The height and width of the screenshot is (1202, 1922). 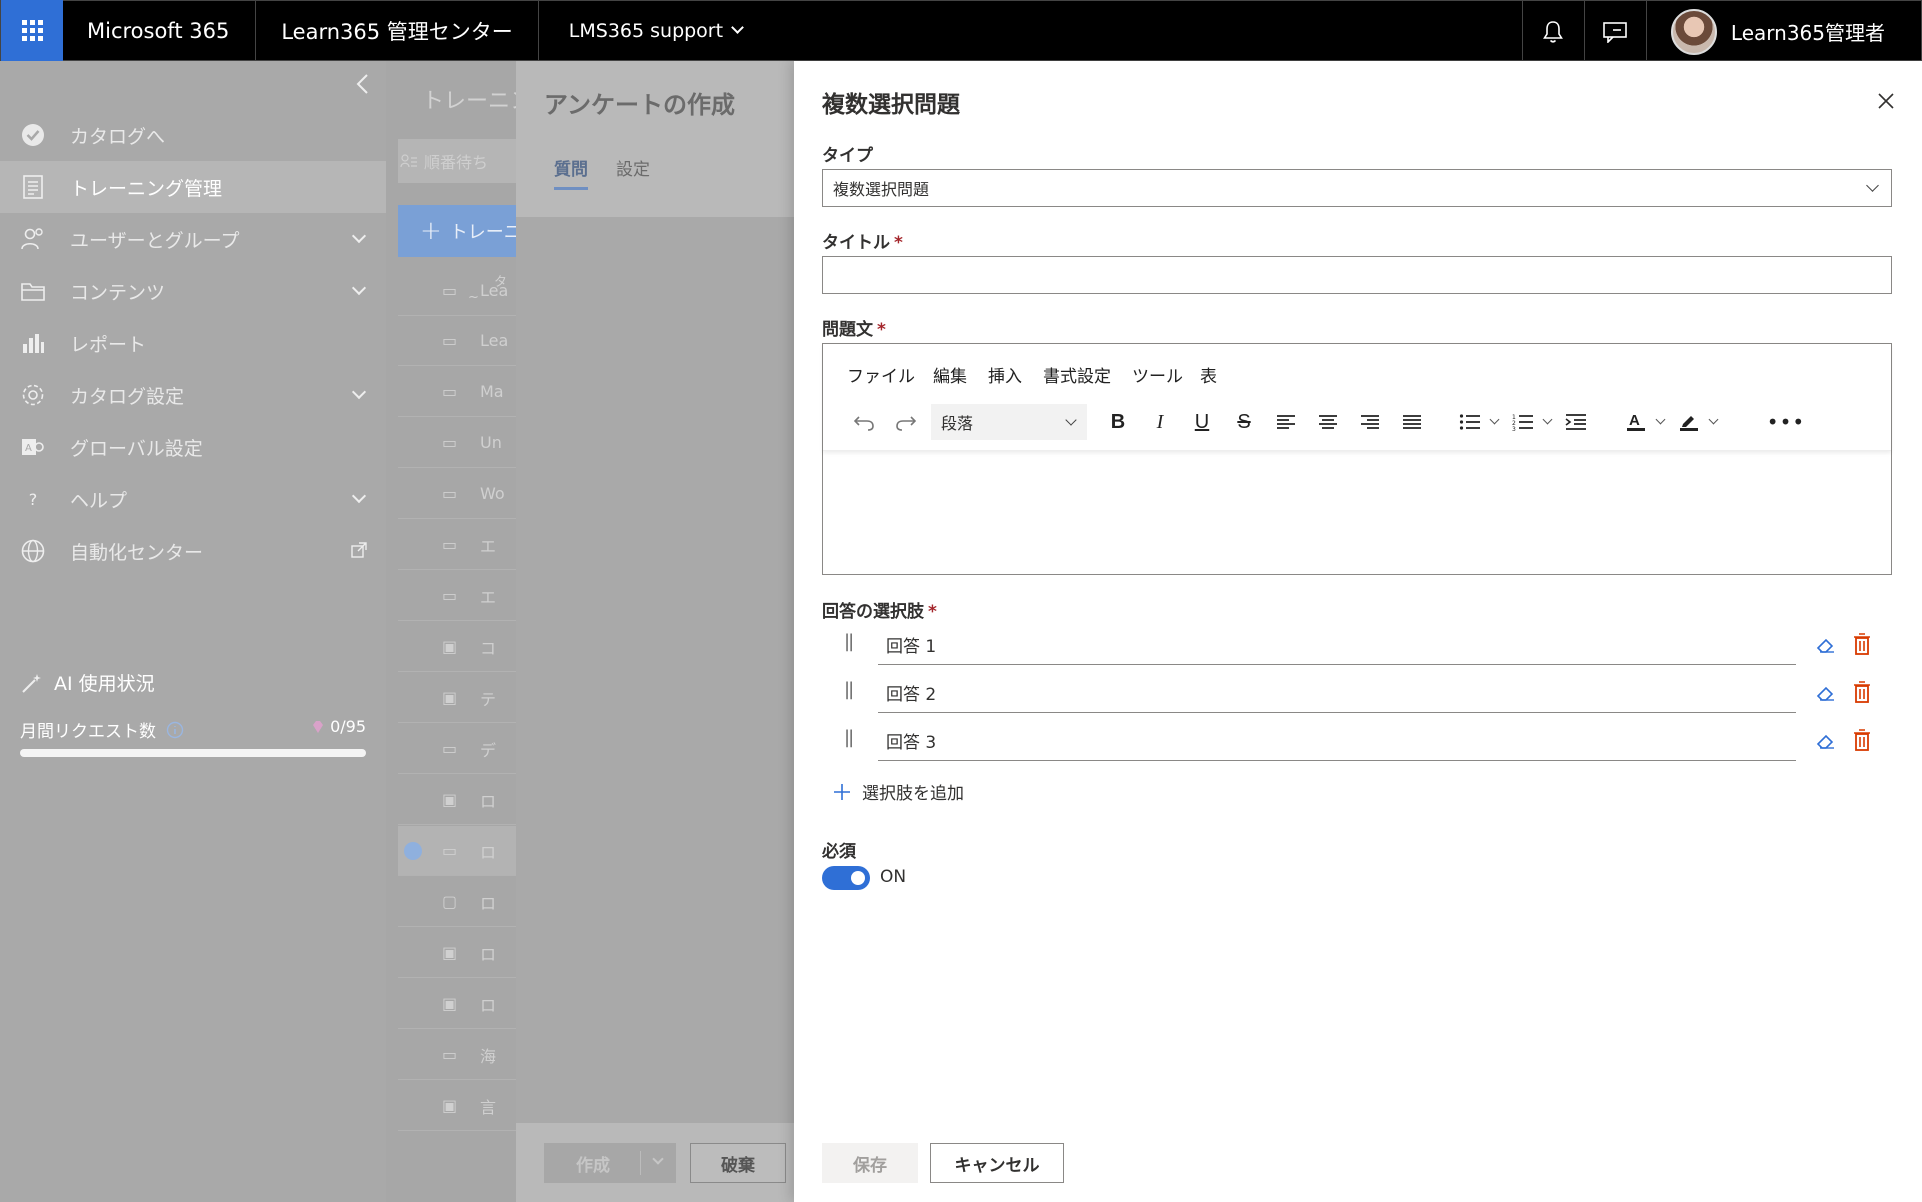 I want to click on tab-settings: 設定, so click(x=633, y=167).